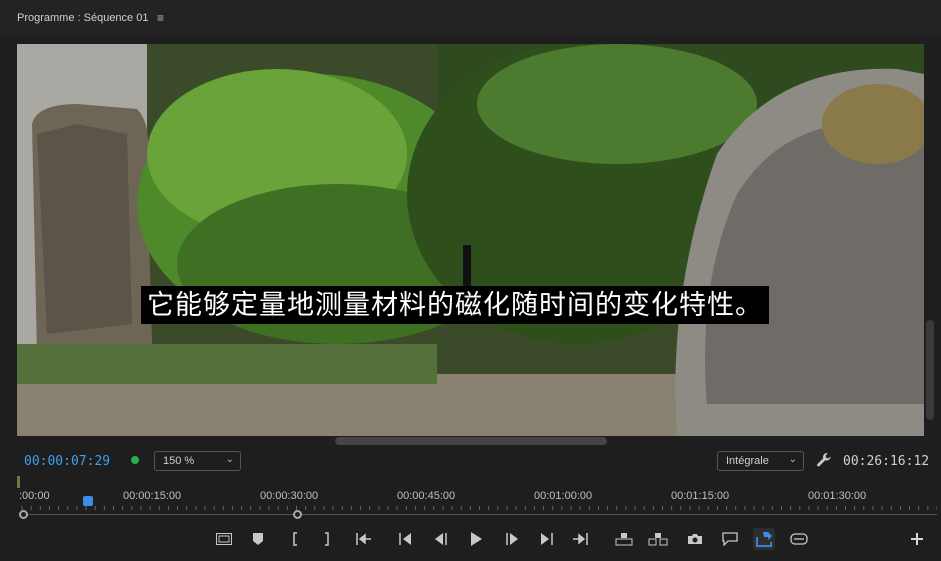 Image resolution: width=941 pixels, height=561 pixels. I want to click on step-forward-icon, so click(512, 539).